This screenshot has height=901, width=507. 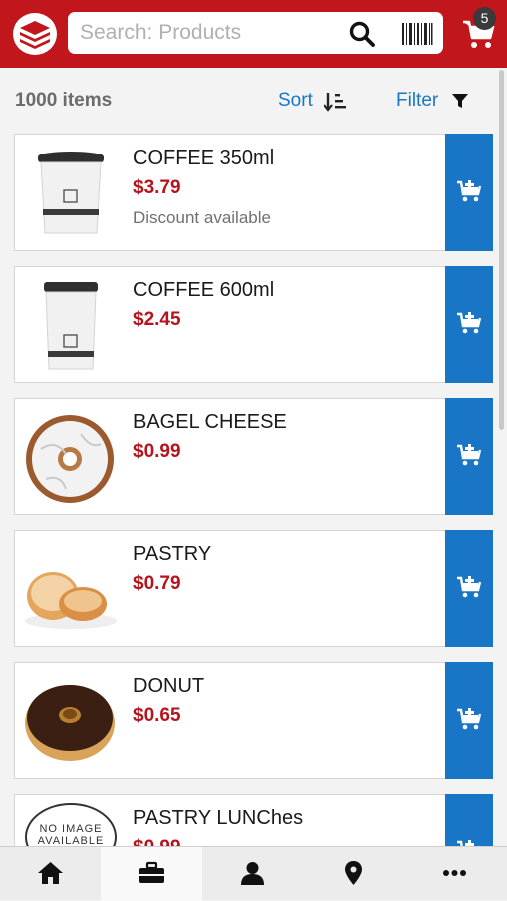 I want to click on no-image-placeholder: NO IMAGE AVAILABLE, so click(x=71, y=824).